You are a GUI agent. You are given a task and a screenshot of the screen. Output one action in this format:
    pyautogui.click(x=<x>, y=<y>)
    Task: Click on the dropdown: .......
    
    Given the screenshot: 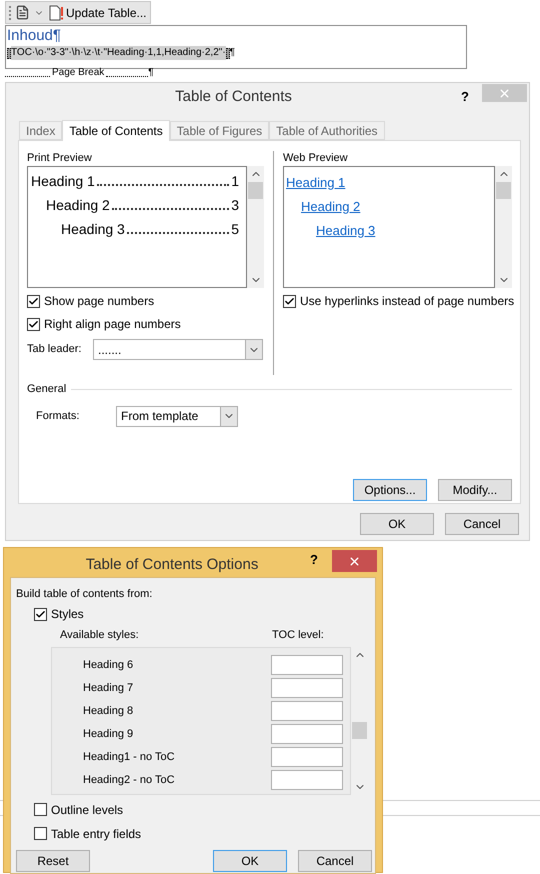 What is the action you would take?
    pyautogui.click(x=178, y=349)
    